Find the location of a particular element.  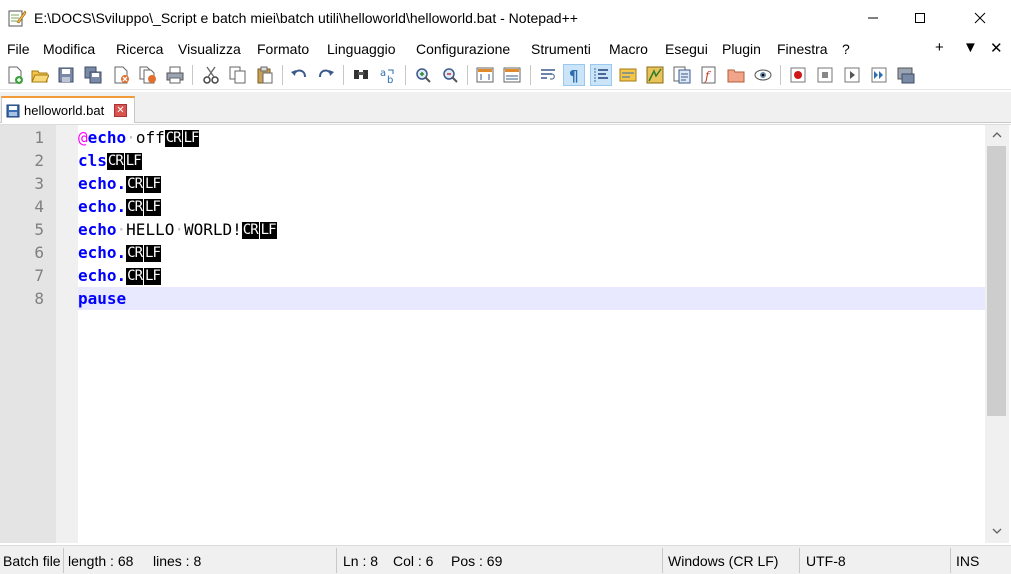

zoom-out-icon is located at coordinates (450, 75).